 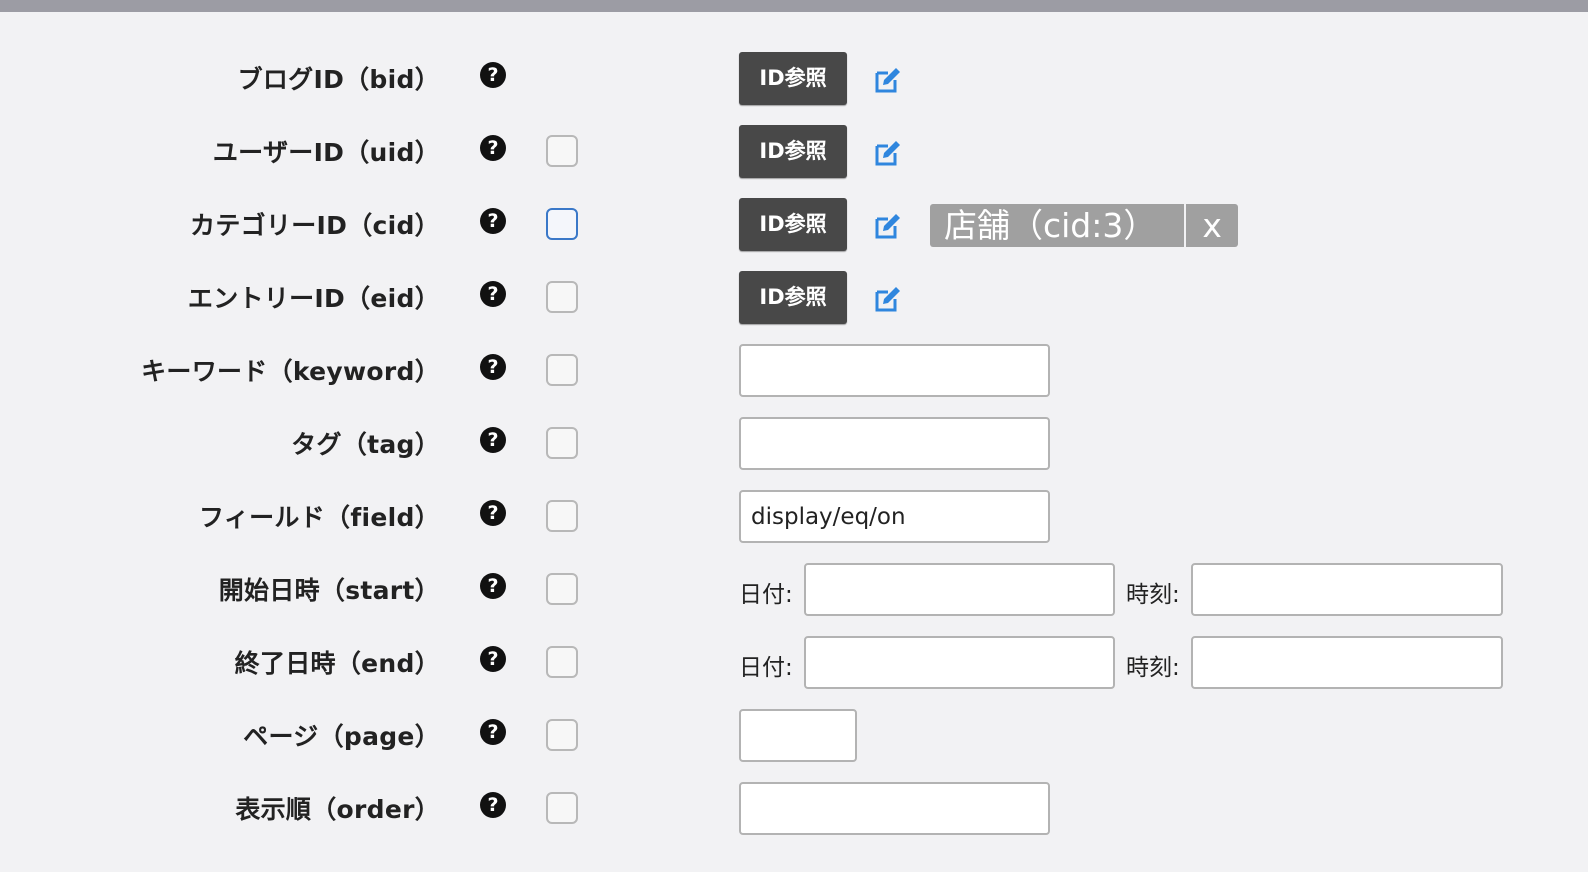 What do you see at coordinates (959, 662) in the screenshot?
I see `end-date-input` at bounding box center [959, 662].